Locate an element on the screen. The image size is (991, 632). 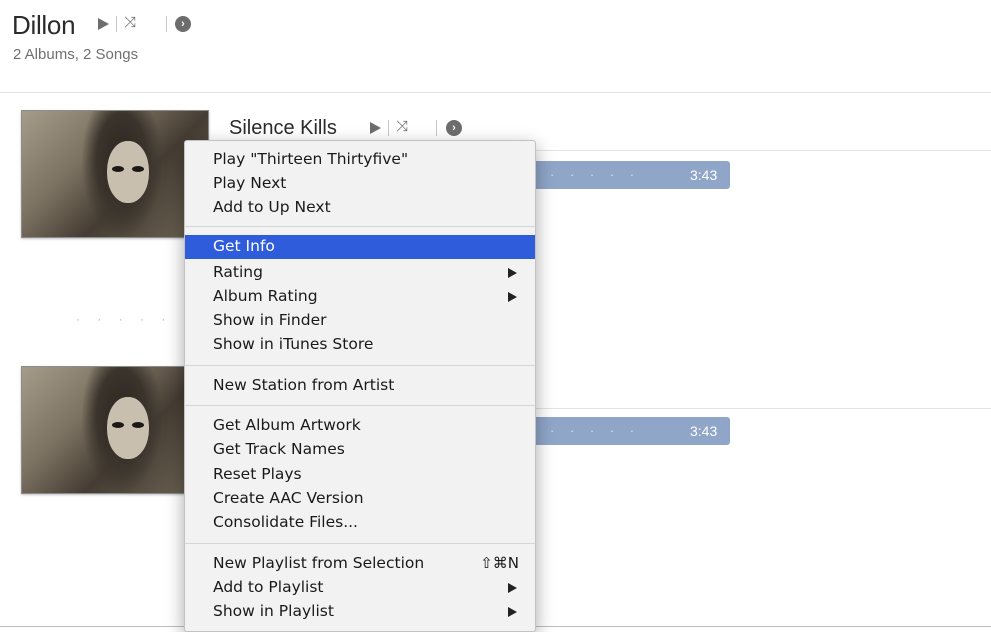
menu-item-label: Rating is located at coordinates (238, 272).